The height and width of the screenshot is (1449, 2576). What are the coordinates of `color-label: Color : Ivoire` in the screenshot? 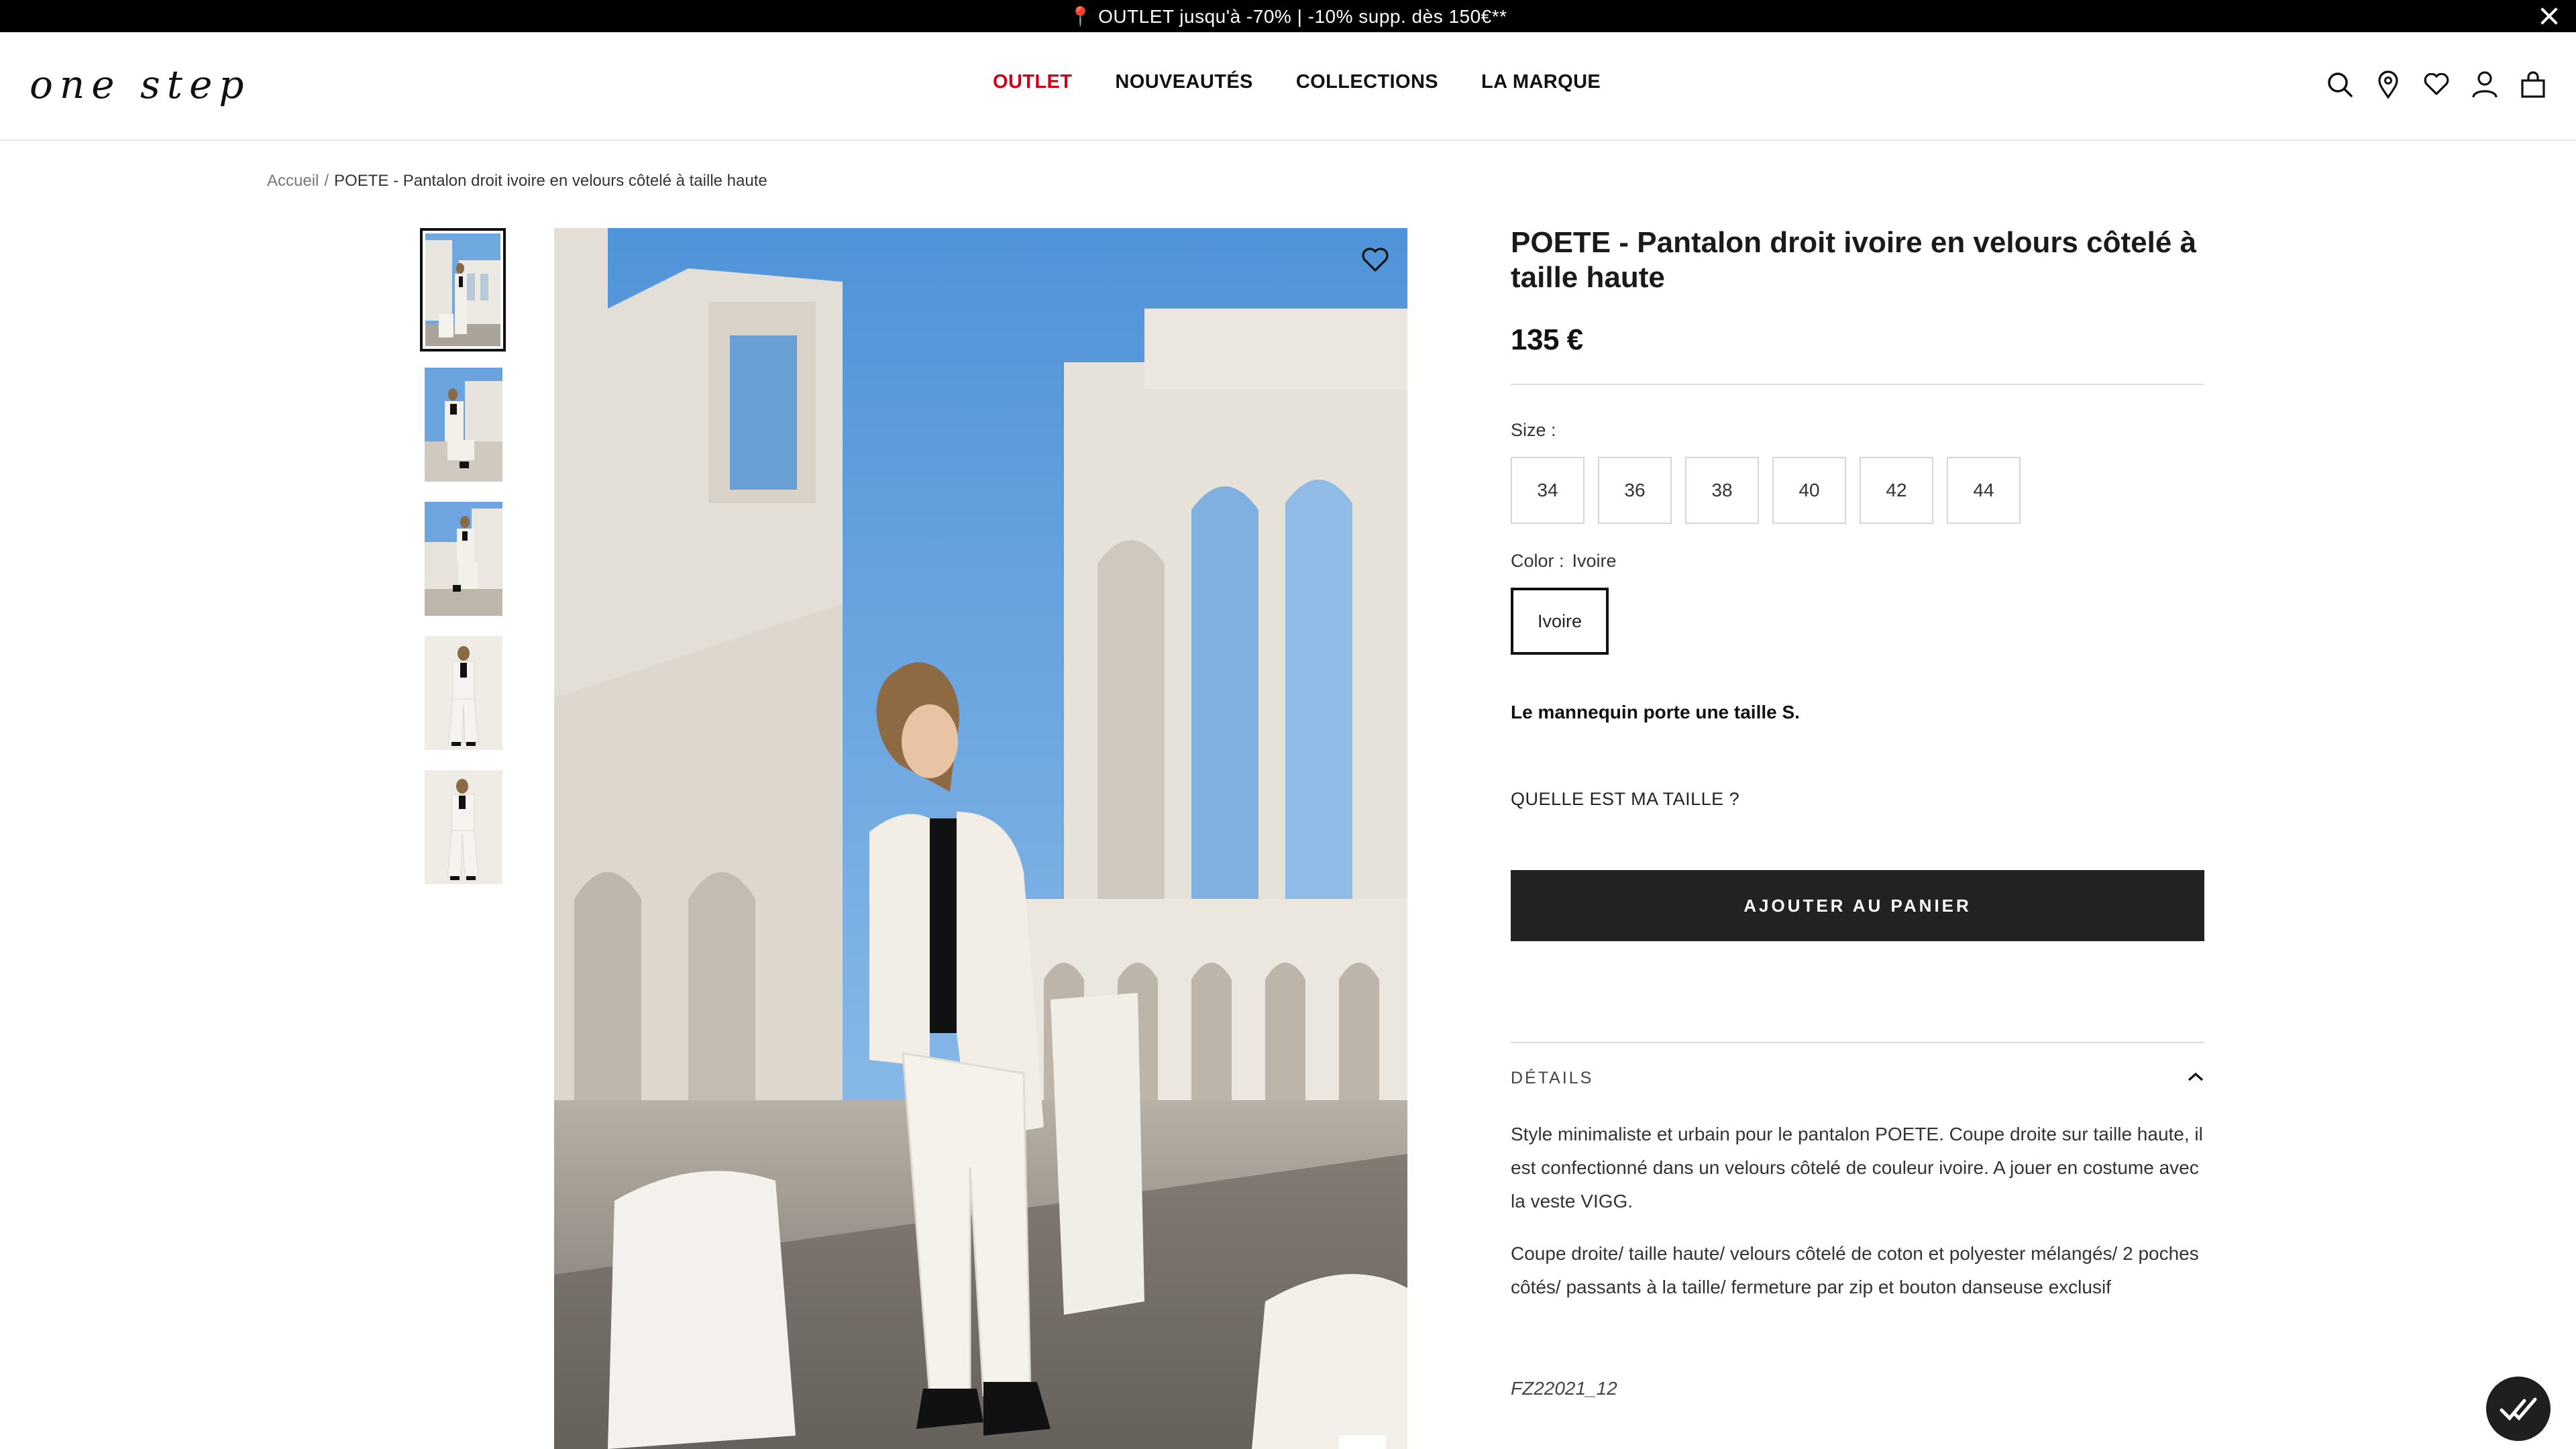 It's located at (1857, 561).